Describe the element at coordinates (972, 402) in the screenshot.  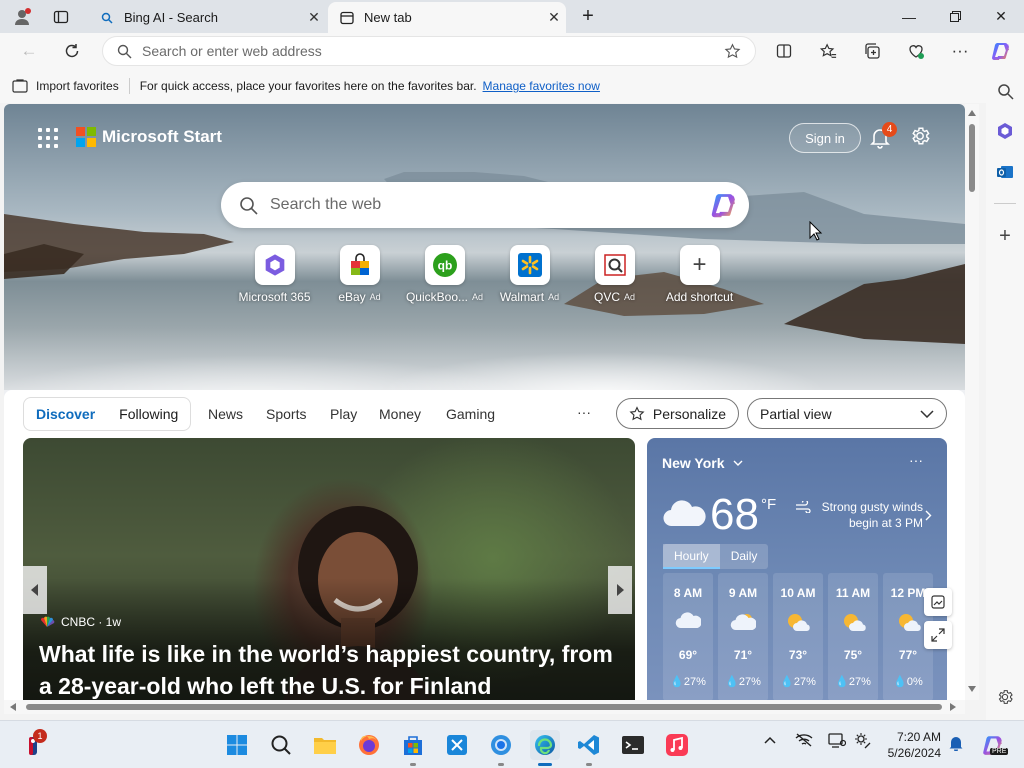
I see `vertical-scrollbar` at that location.